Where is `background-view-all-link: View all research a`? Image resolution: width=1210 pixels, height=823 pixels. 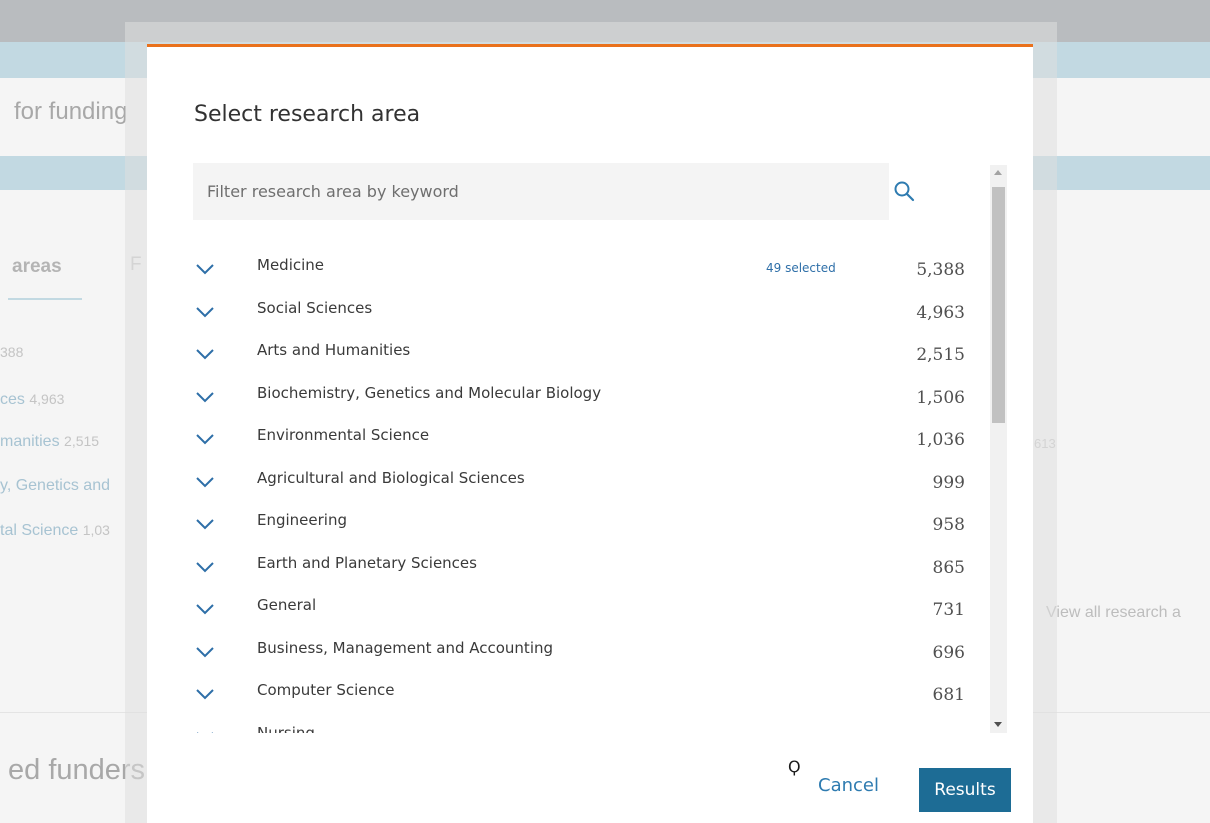
background-view-all-link: View all research a is located at coordinates (1113, 612).